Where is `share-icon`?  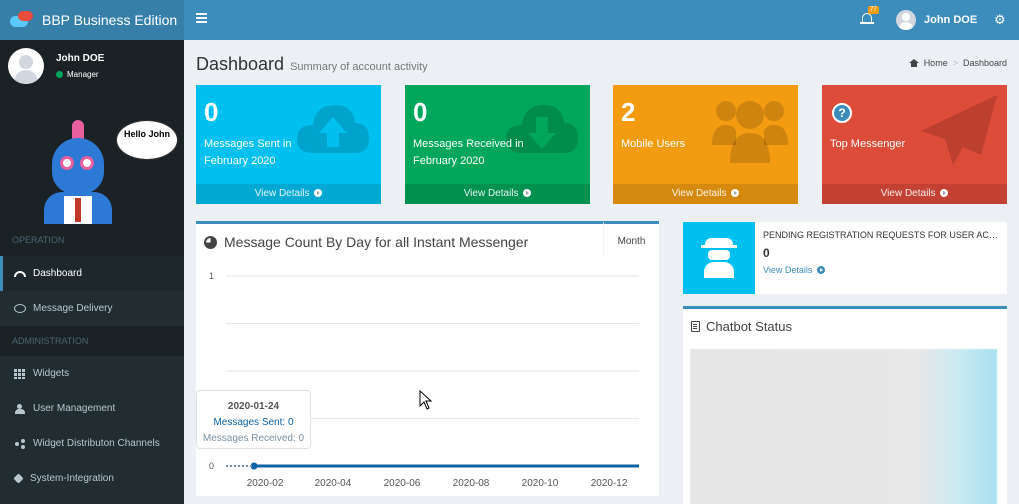 share-icon is located at coordinates (20, 444).